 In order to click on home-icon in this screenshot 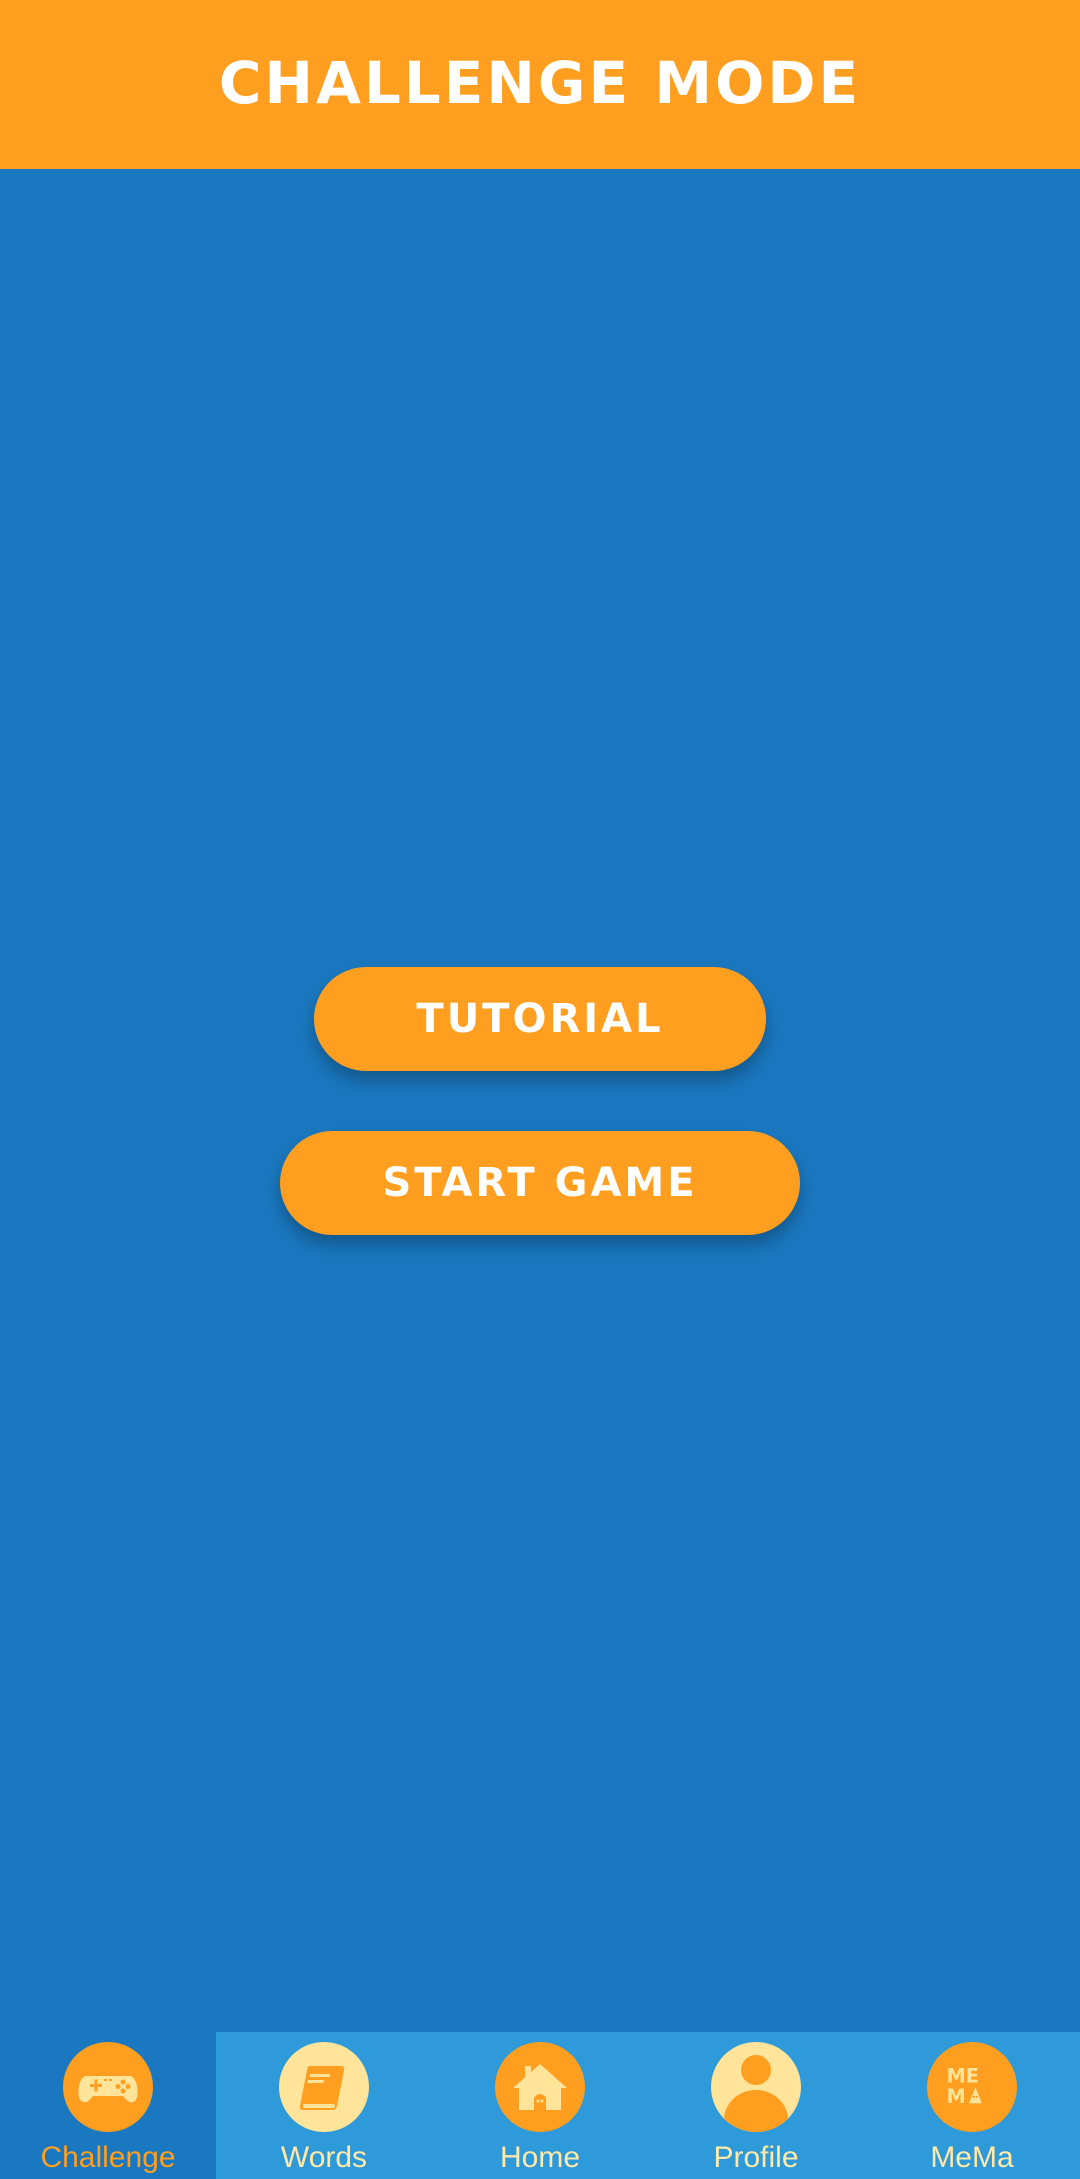, I will do `click(540, 2087)`.